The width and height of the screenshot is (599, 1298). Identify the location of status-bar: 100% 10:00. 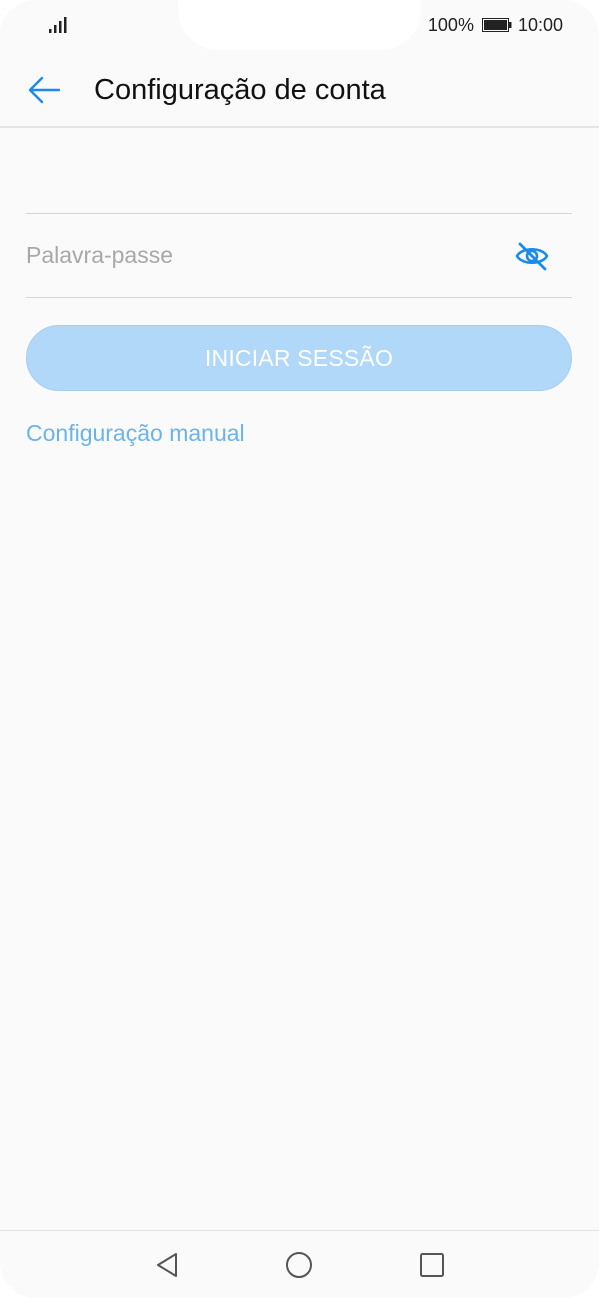
(299, 25).